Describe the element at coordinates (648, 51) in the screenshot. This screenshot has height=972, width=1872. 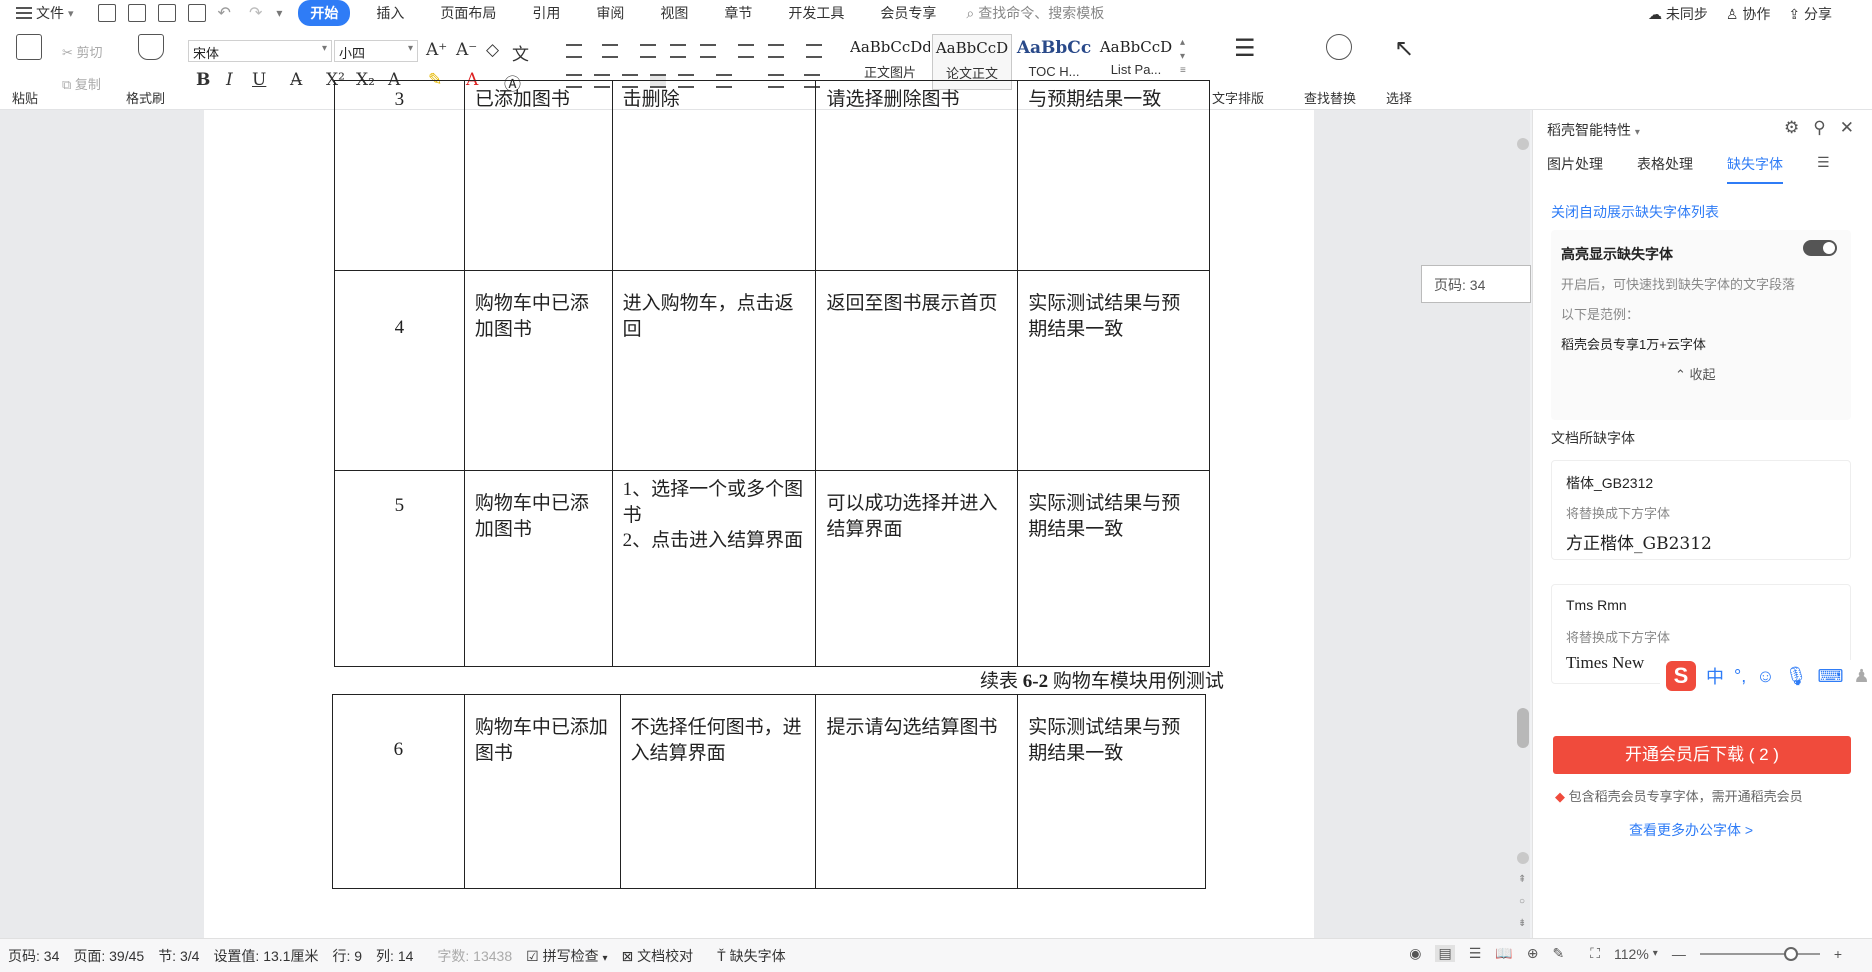
I see `decrease-indent-icon` at that location.